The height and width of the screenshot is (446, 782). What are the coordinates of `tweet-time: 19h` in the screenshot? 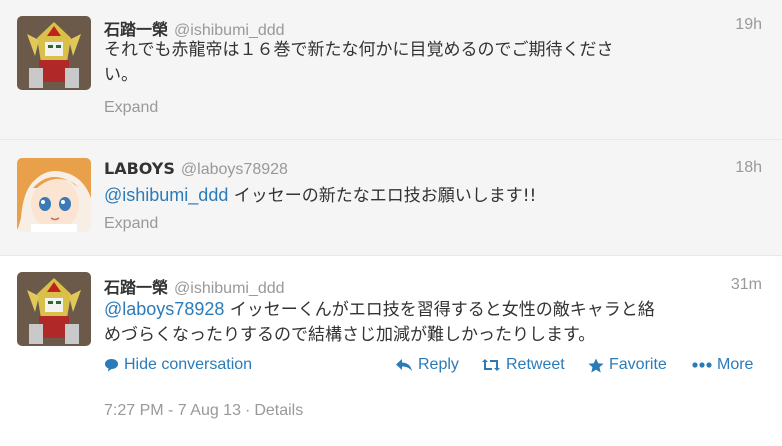 It's located at (748, 25).